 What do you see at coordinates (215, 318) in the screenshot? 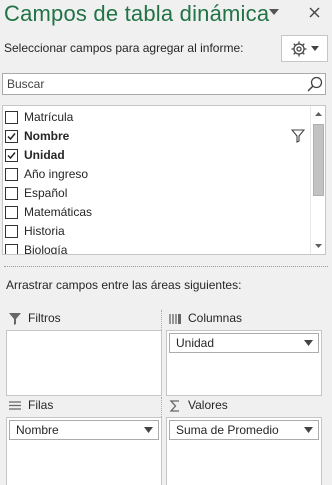
I see `columns-area-title: Columnas` at bounding box center [215, 318].